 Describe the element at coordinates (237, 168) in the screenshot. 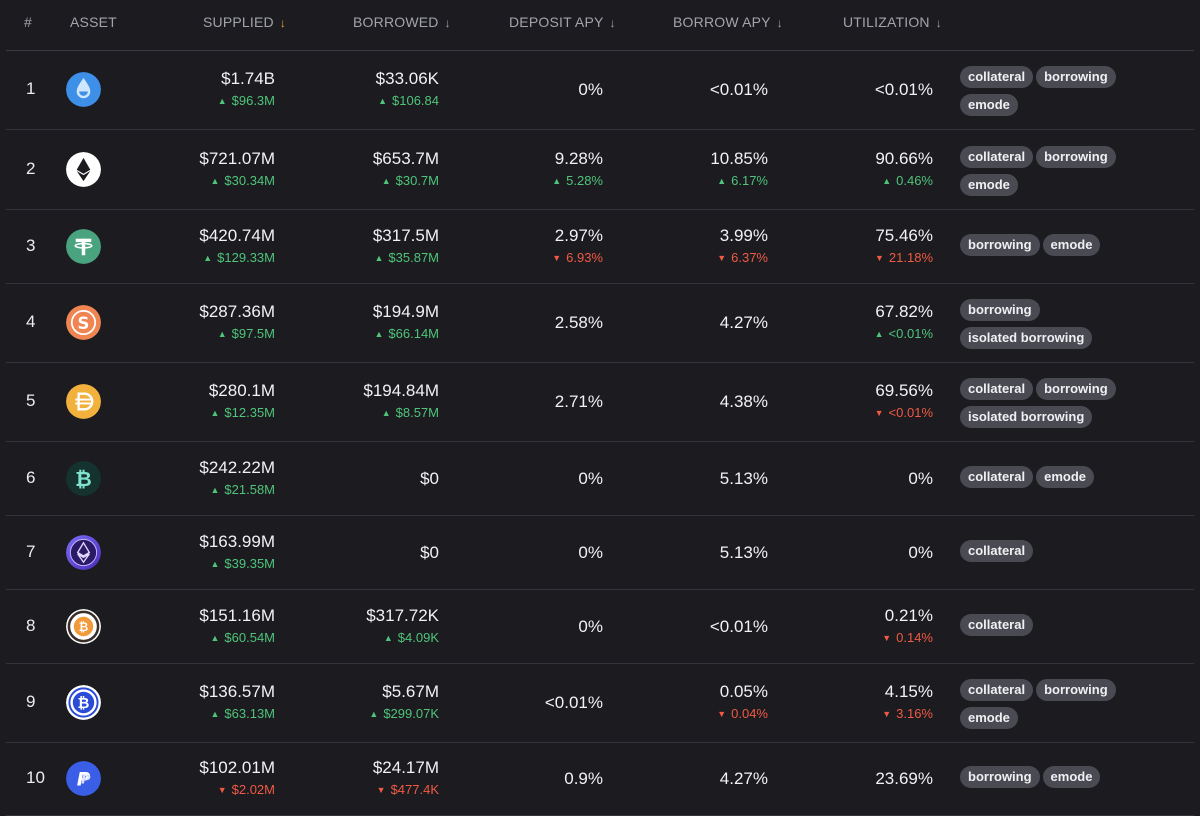

I see `supplied-cell: $721.07M ▲ $30.34M` at that location.